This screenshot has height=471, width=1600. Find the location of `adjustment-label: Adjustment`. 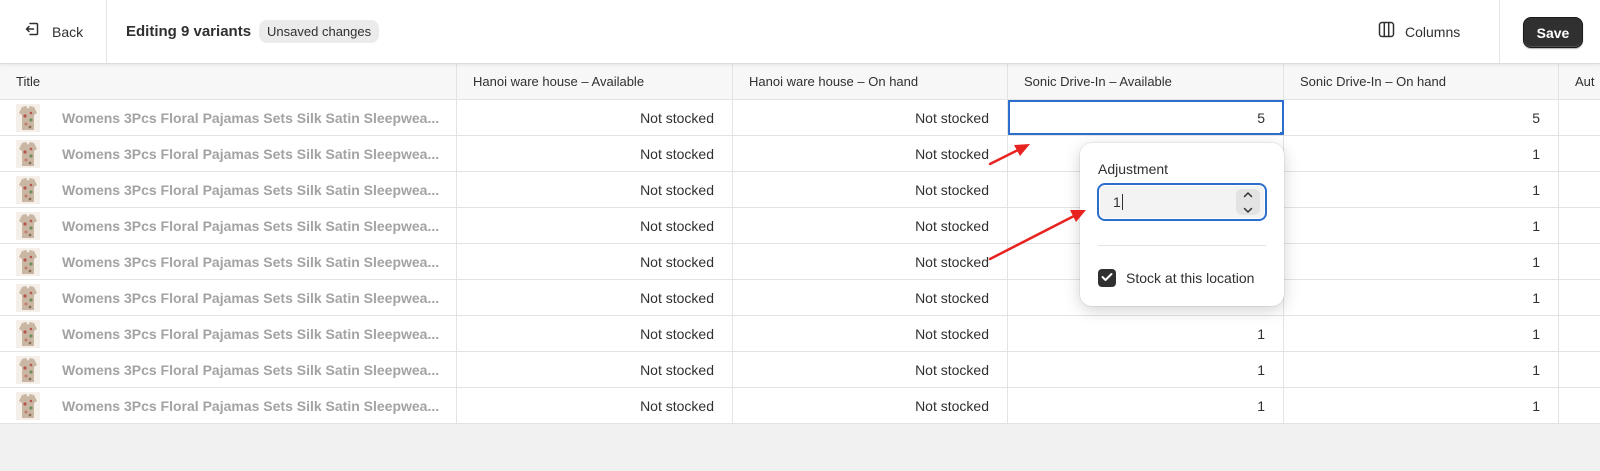

adjustment-label: Adjustment is located at coordinates (1133, 169).